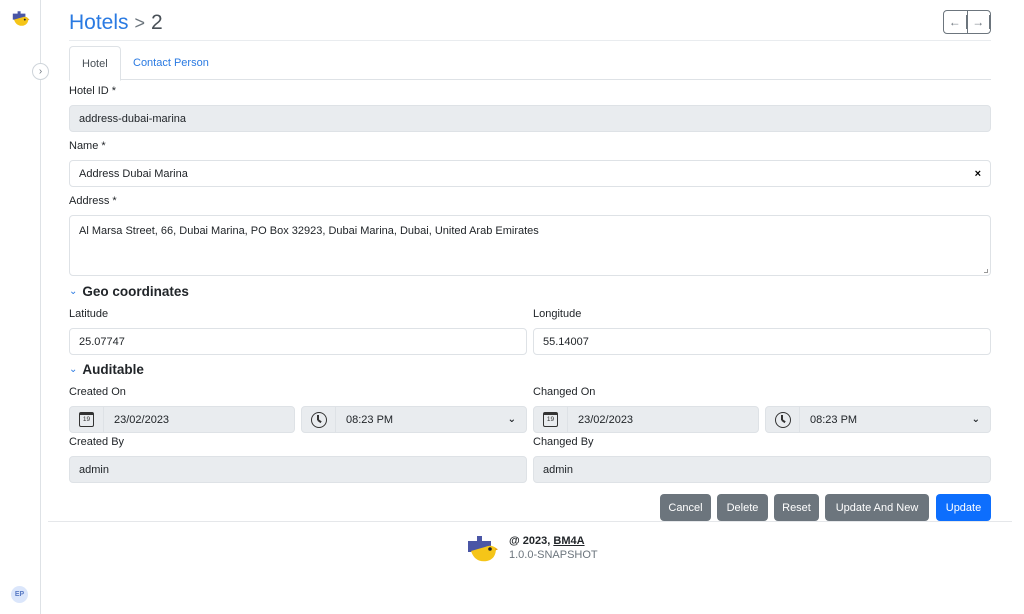 This screenshot has height=614, width=1024. What do you see at coordinates (97, 442) in the screenshot?
I see `created-by-label: Created By` at bounding box center [97, 442].